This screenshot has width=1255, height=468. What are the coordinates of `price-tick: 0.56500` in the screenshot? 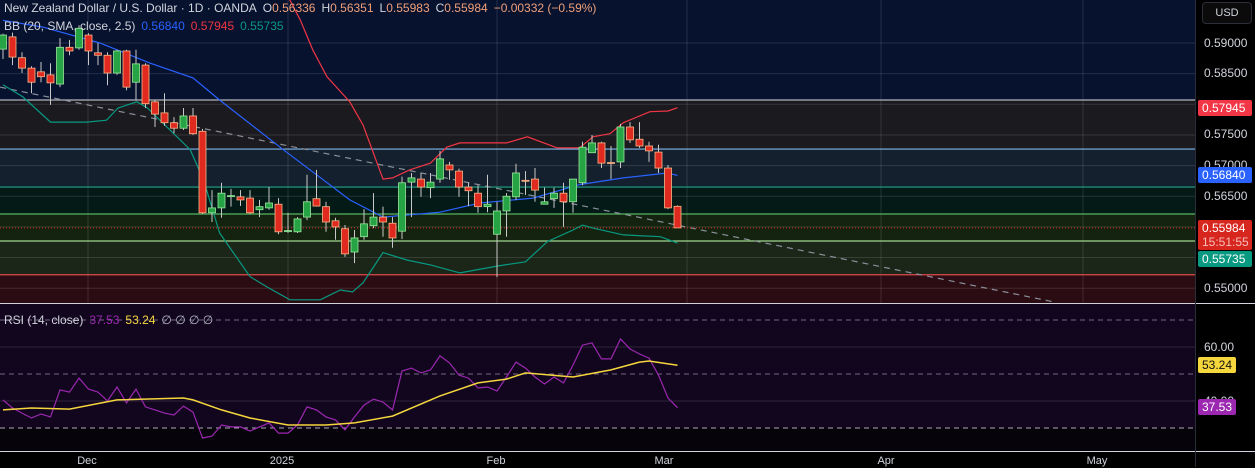 It's located at (1226, 196).